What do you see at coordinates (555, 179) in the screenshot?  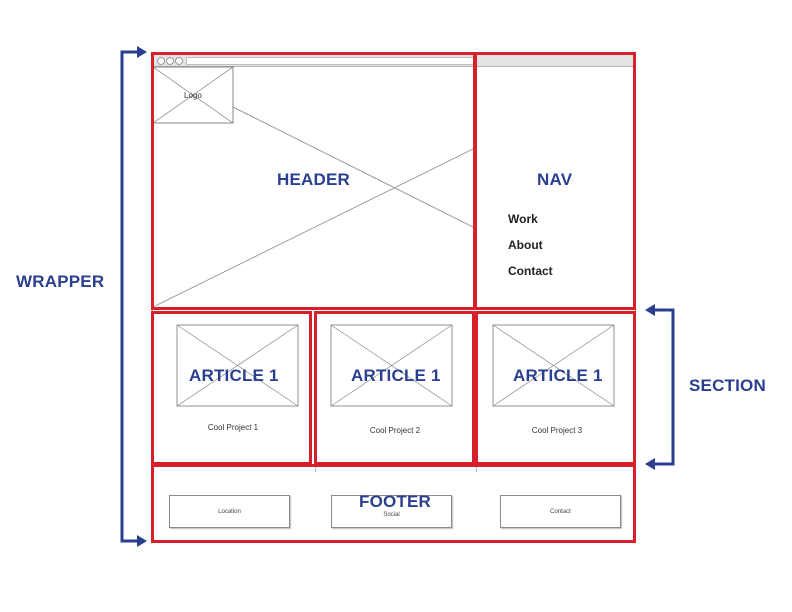 I see `nav-label: NAV` at bounding box center [555, 179].